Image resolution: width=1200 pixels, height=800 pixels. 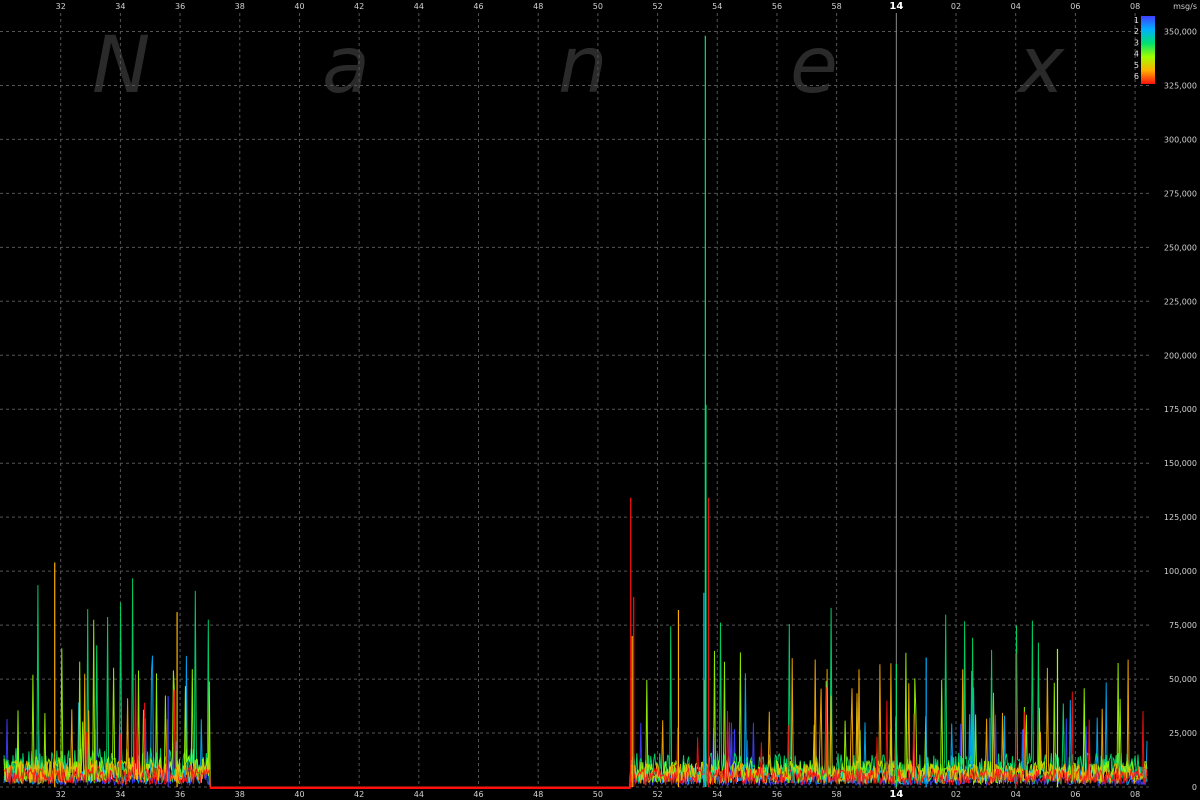 I want to click on y-tick-label: 175,000, so click(x=1180, y=409).